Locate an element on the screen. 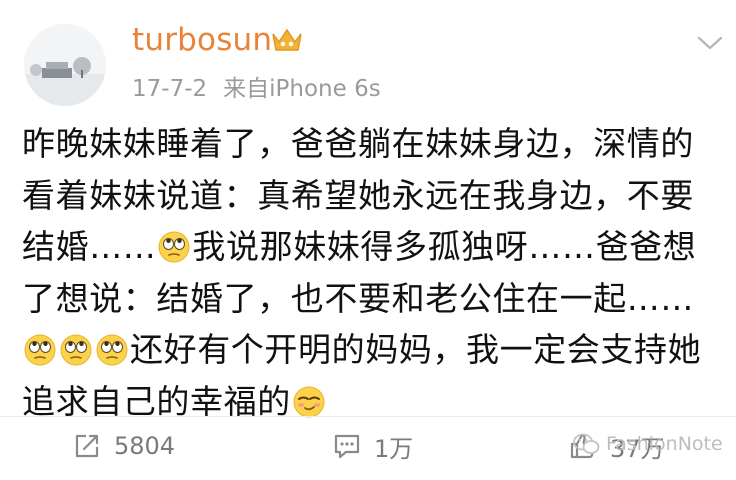 This screenshot has height=480, width=736. avatar is located at coordinates (65, 65).